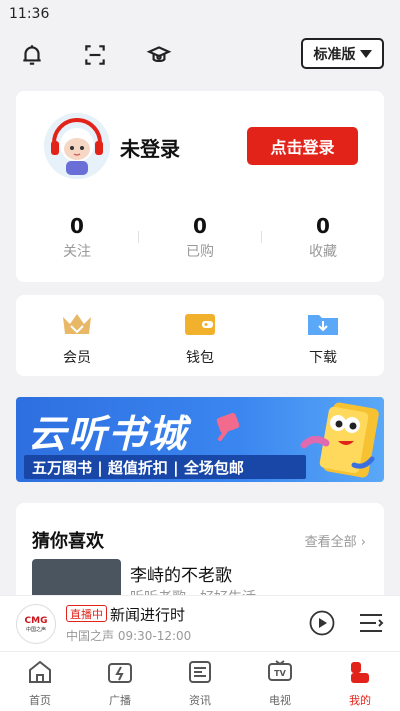 The image size is (400, 711). I want to click on top-bar: 标准版, so click(200, 54).